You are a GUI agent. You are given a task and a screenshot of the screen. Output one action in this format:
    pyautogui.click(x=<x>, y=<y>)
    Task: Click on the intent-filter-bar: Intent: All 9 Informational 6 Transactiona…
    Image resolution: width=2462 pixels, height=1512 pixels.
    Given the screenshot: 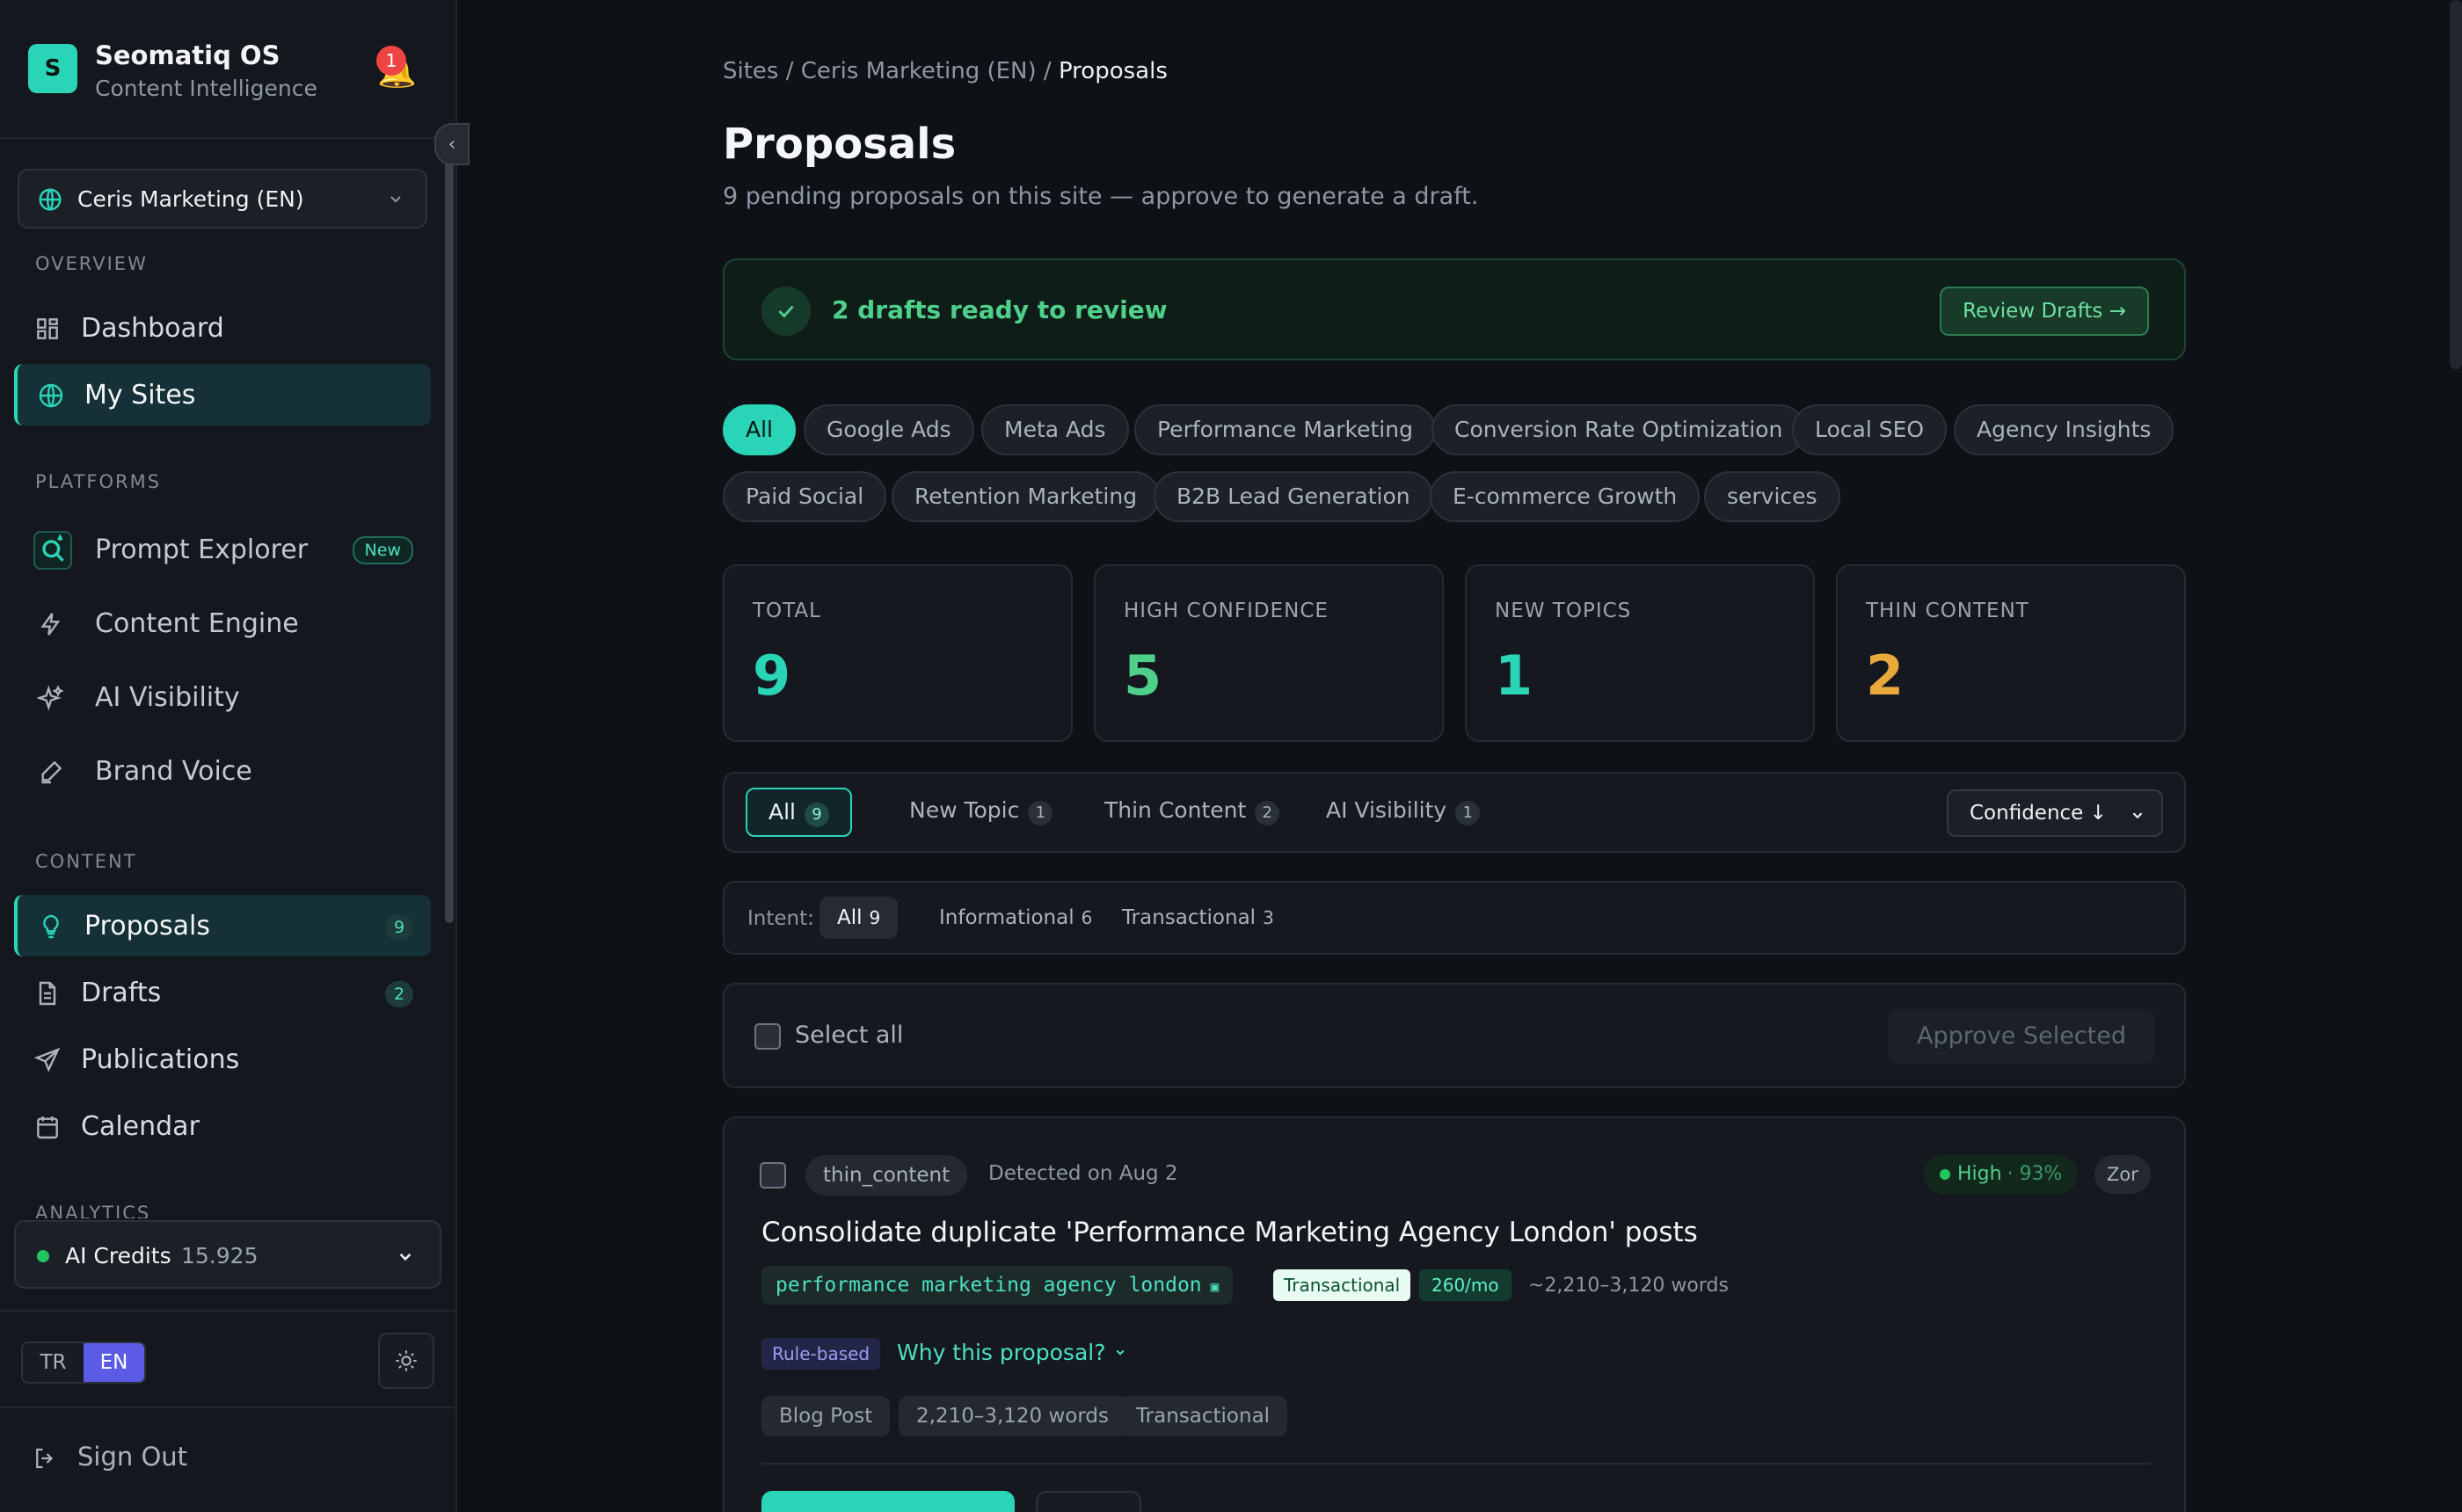 What is the action you would take?
    pyautogui.click(x=1454, y=918)
    